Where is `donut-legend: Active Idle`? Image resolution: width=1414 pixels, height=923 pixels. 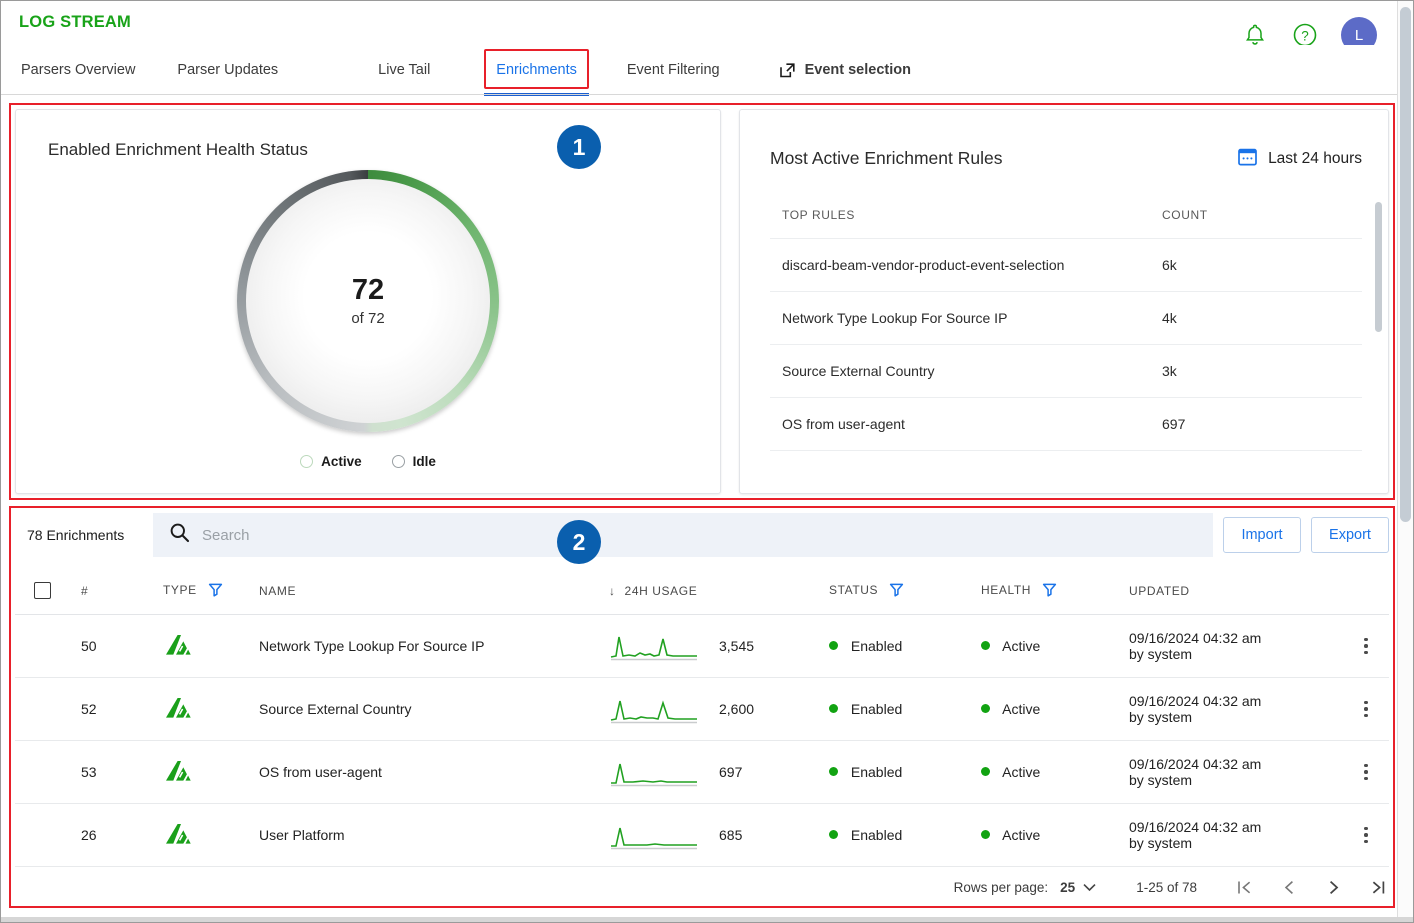
donut-legend: Active Idle is located at coordinates (368, 461).